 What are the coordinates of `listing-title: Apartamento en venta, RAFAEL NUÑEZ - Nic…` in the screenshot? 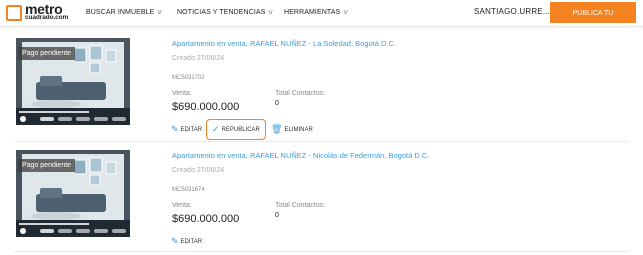 It's located at (300, 155).